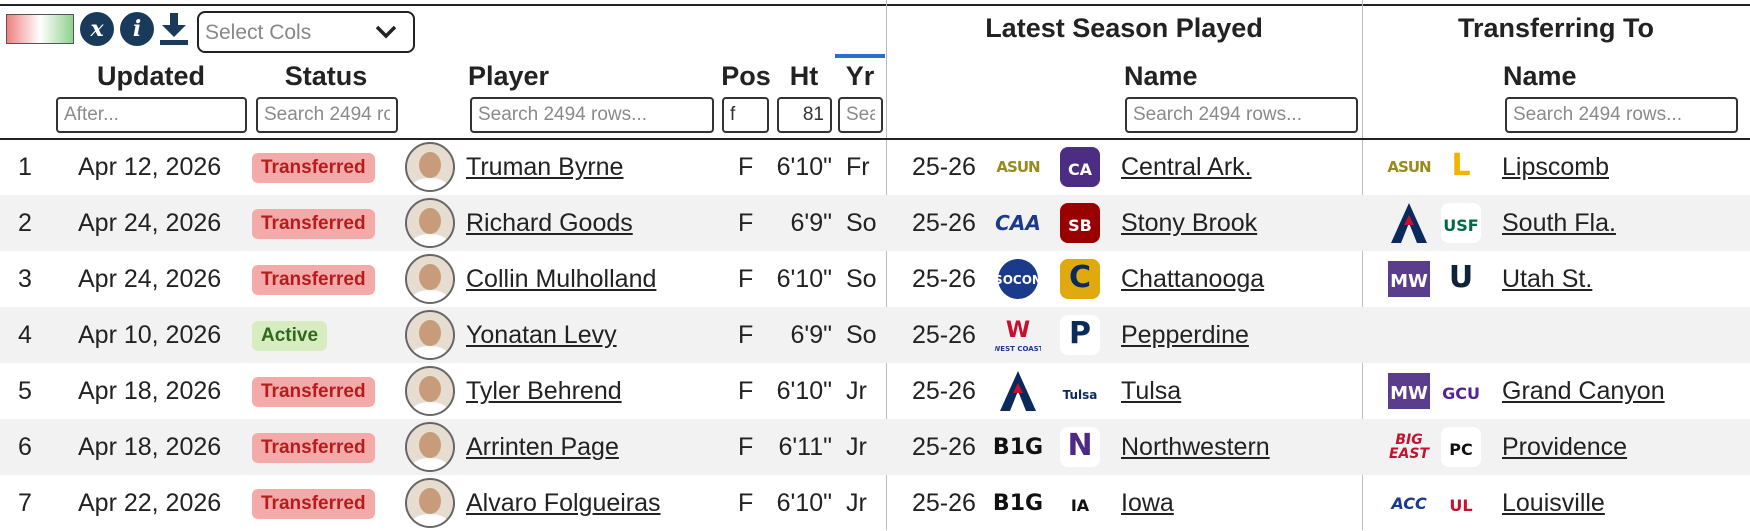 The image size is (1750, 531). I want to click on updated-date: Apr 24, 2026, so click(150, 279).